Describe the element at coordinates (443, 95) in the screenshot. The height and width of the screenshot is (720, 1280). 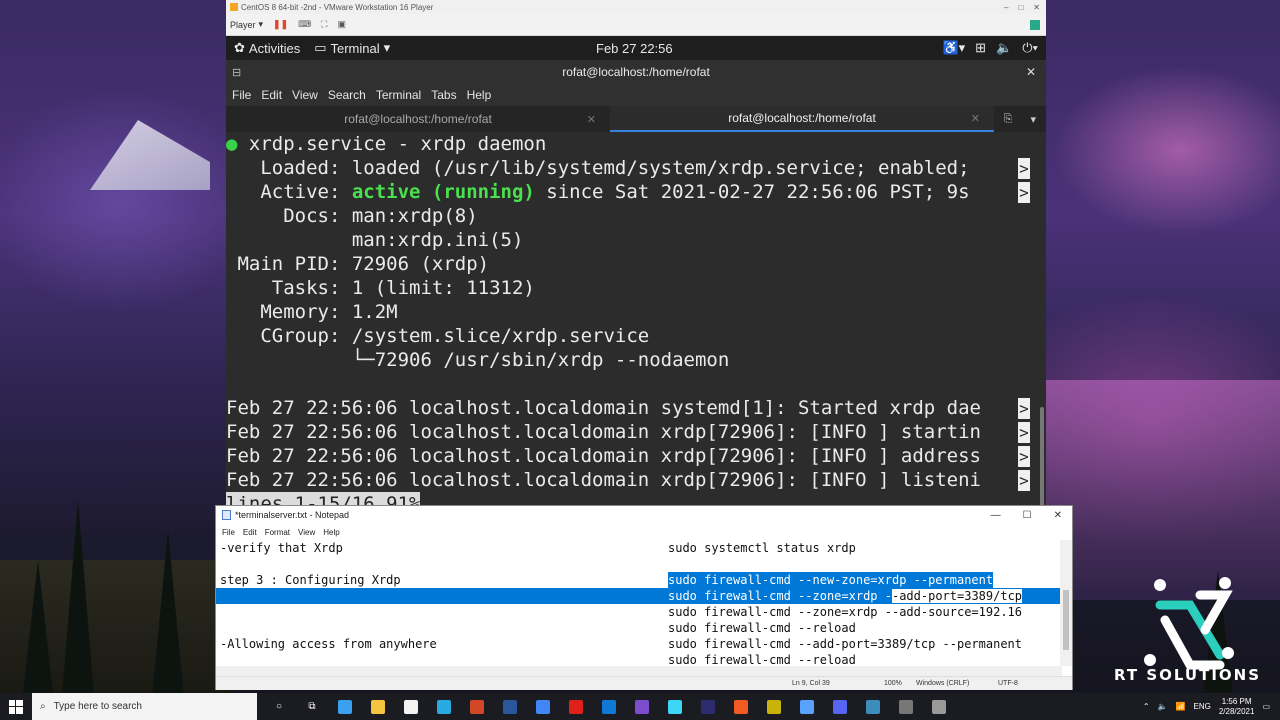
I see `menu-tabs: Tabs` at that location.